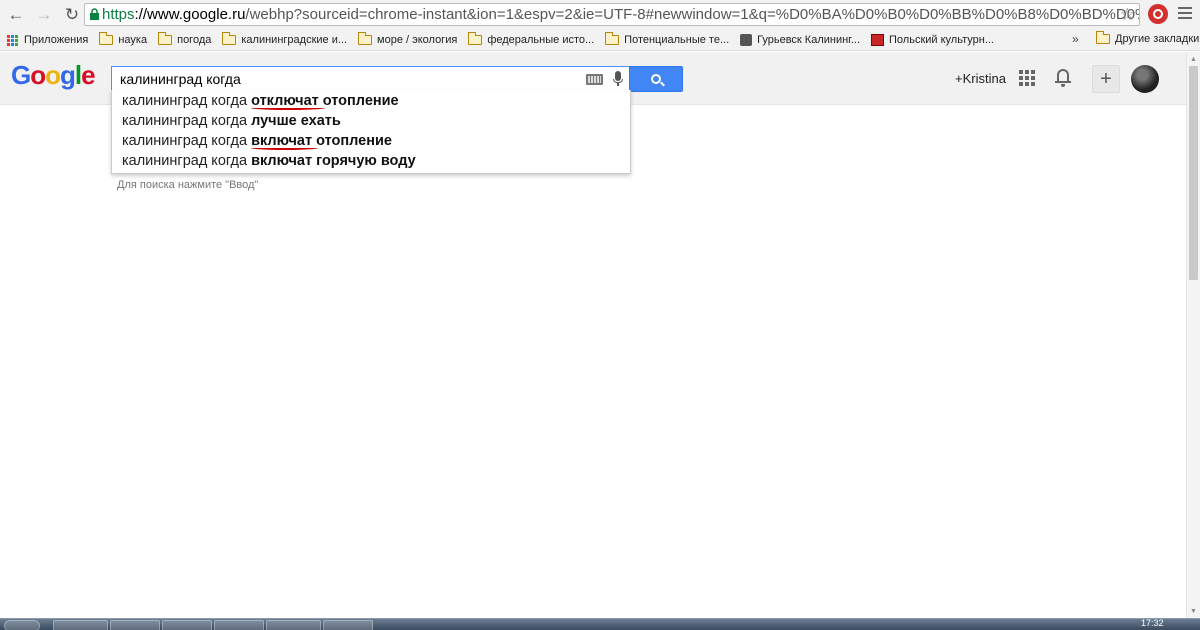 The height and width of the screenshot is (630, 1200). I want to click on mask-favicon-icon, so click(746, 40).